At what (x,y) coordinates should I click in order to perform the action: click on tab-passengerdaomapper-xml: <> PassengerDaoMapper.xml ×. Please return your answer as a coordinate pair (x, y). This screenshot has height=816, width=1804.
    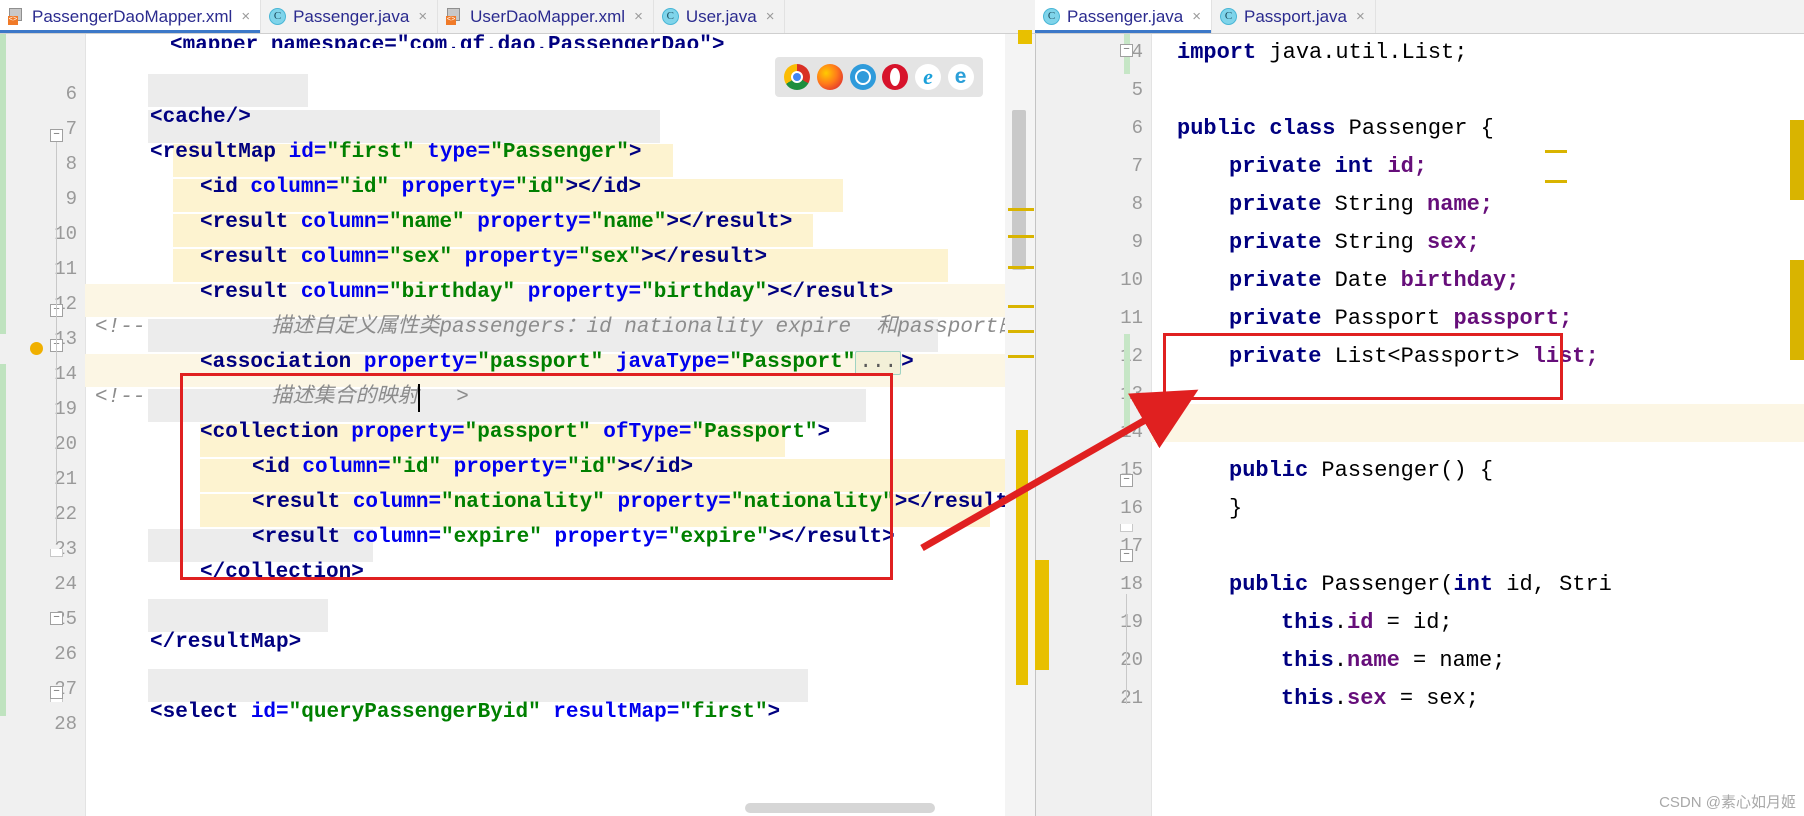
    Looking at the image, I should click on (131, 16).